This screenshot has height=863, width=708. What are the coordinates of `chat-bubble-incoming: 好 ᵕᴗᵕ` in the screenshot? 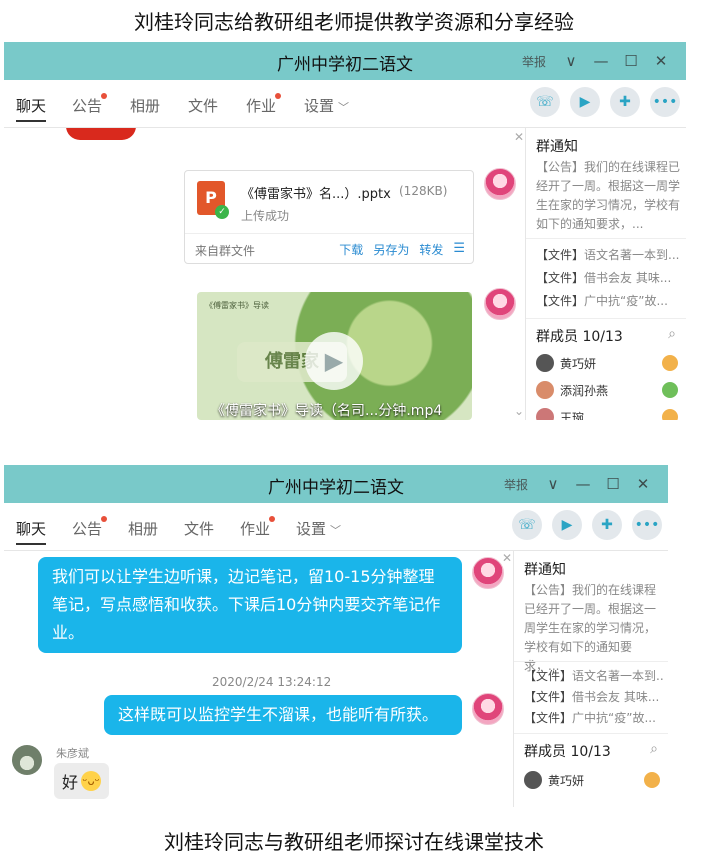 It's located at (82, 781).